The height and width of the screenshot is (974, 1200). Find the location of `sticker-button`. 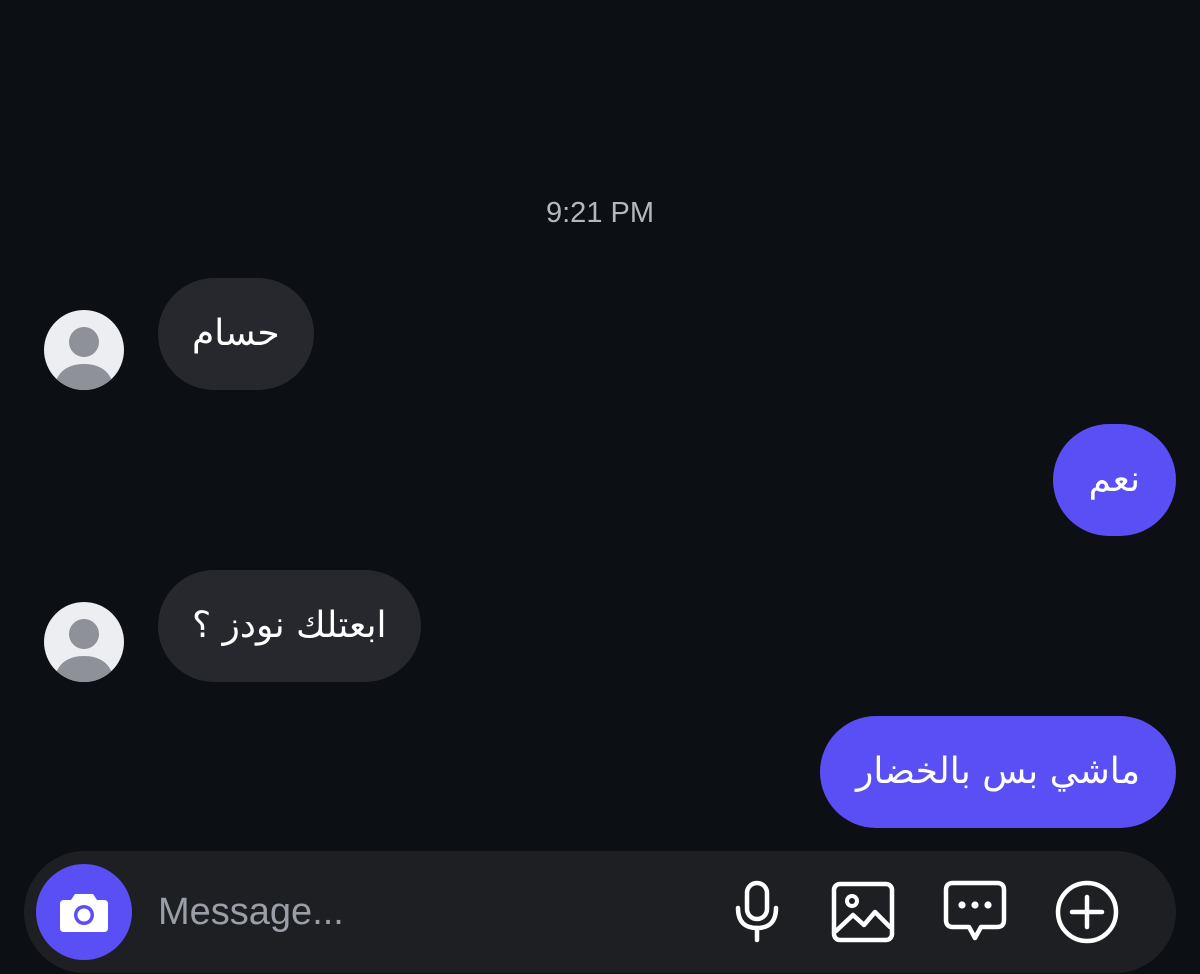

sticker-button is located at coordinates (975, 912).